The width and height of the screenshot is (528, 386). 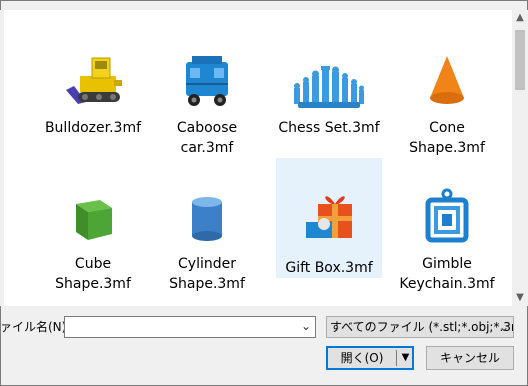 I want to click on file-name-line1: Gimble, so click(x=447, y=264).